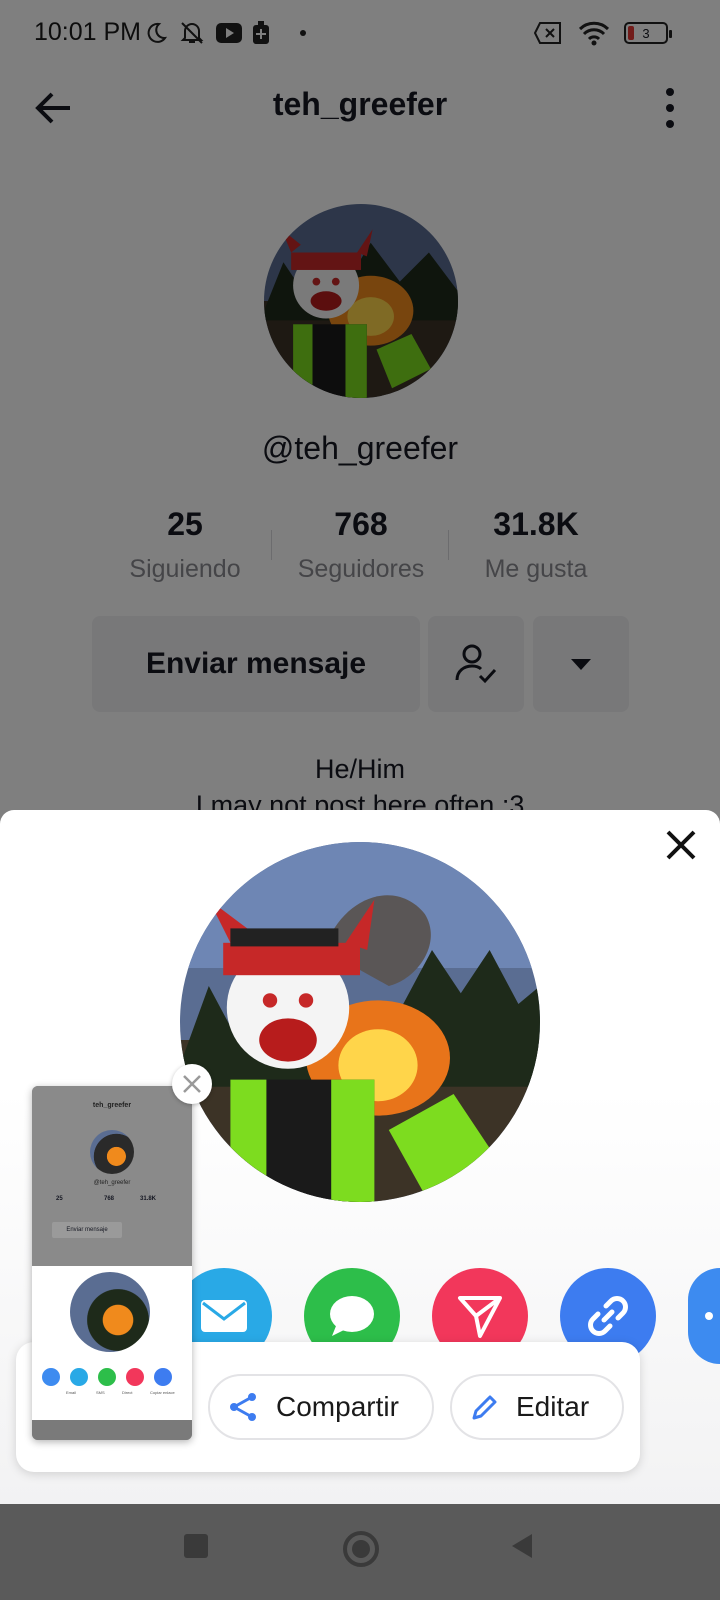 This screenshot has height=1600, width=720. What do you see at coordinates (361, 1549) in the screenshot?
I see `circle-icon` at bounding box center [361, 1549].